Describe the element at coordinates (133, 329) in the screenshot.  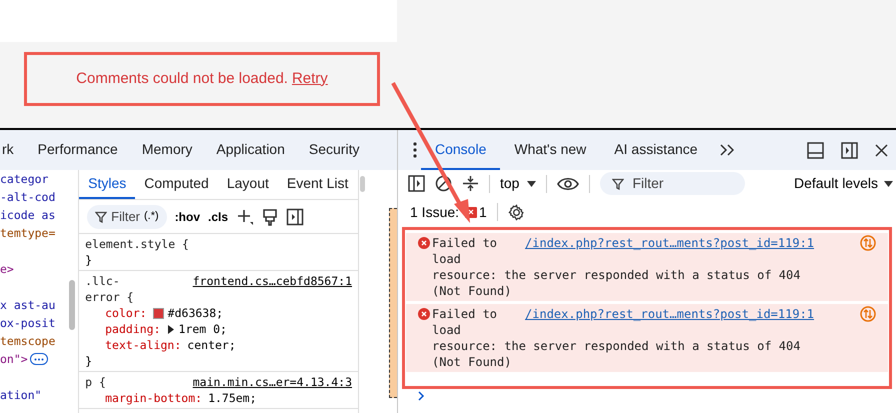
I see `css-property: padding:` at that location.